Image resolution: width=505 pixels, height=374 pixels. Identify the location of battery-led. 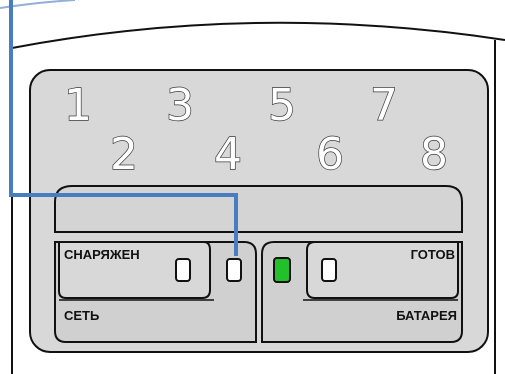
(282, 270).